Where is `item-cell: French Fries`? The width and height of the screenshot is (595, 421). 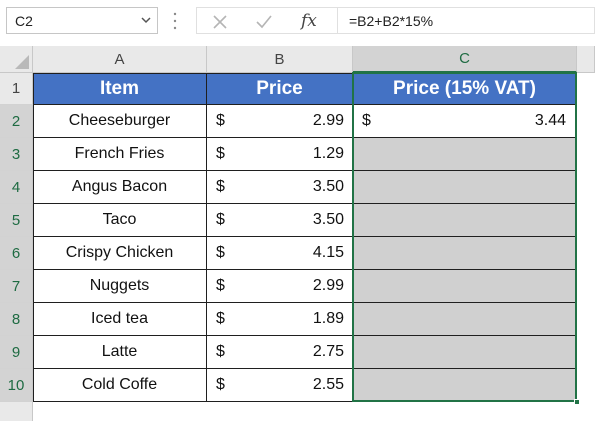
item-cell: French Fries is located at coordinates (120, 154).